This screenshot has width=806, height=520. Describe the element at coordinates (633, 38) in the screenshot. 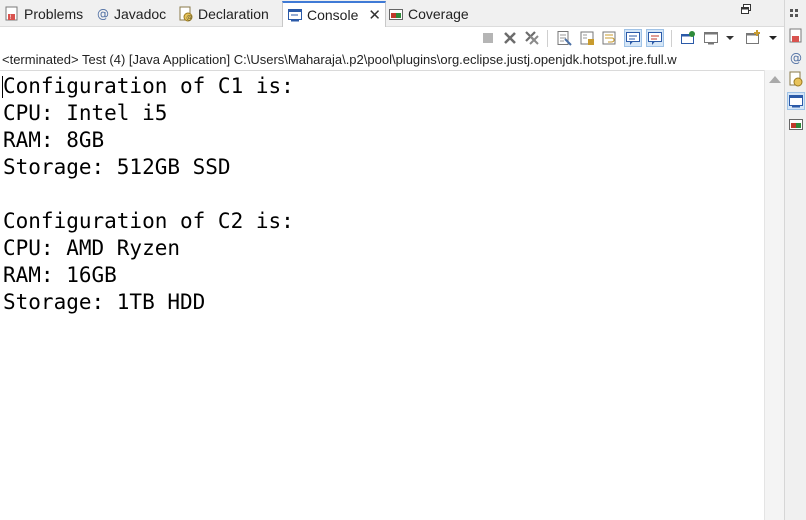

I see `show-on-stdout-icon` at that location.